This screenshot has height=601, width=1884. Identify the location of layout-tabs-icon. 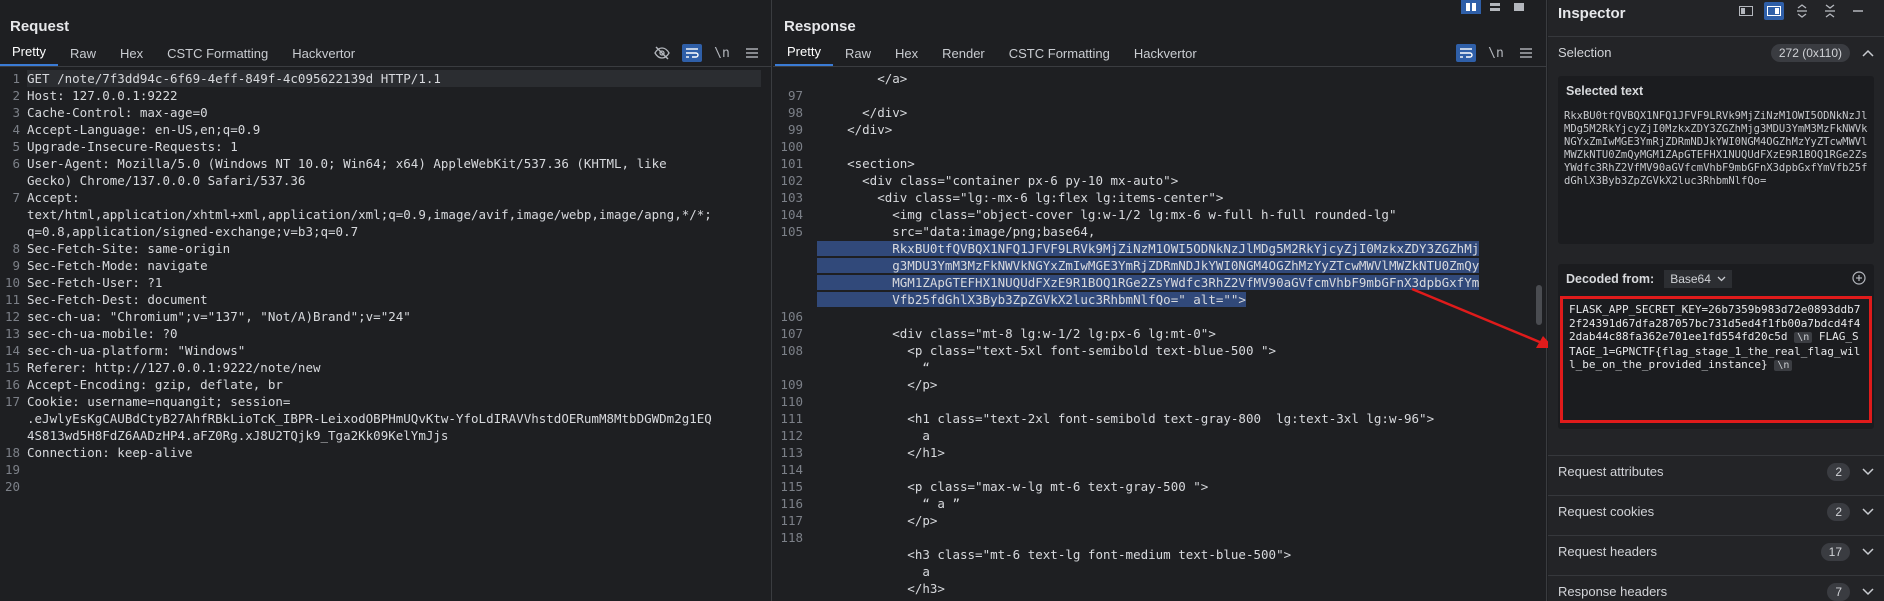
(1519, 7).